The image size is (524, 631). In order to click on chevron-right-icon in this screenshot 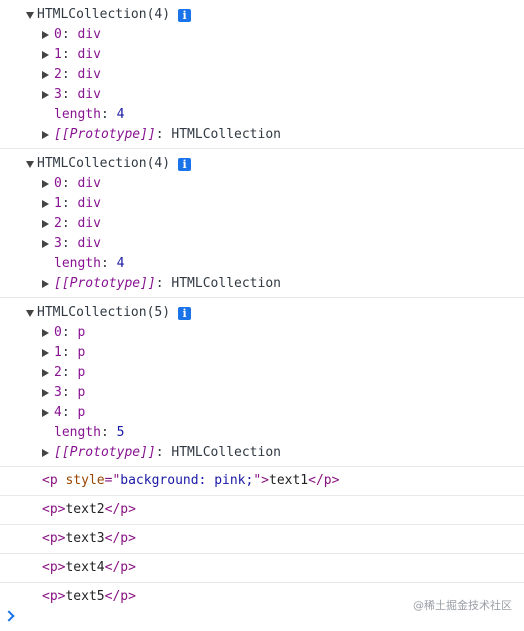, I will do `click(9, 616)`.